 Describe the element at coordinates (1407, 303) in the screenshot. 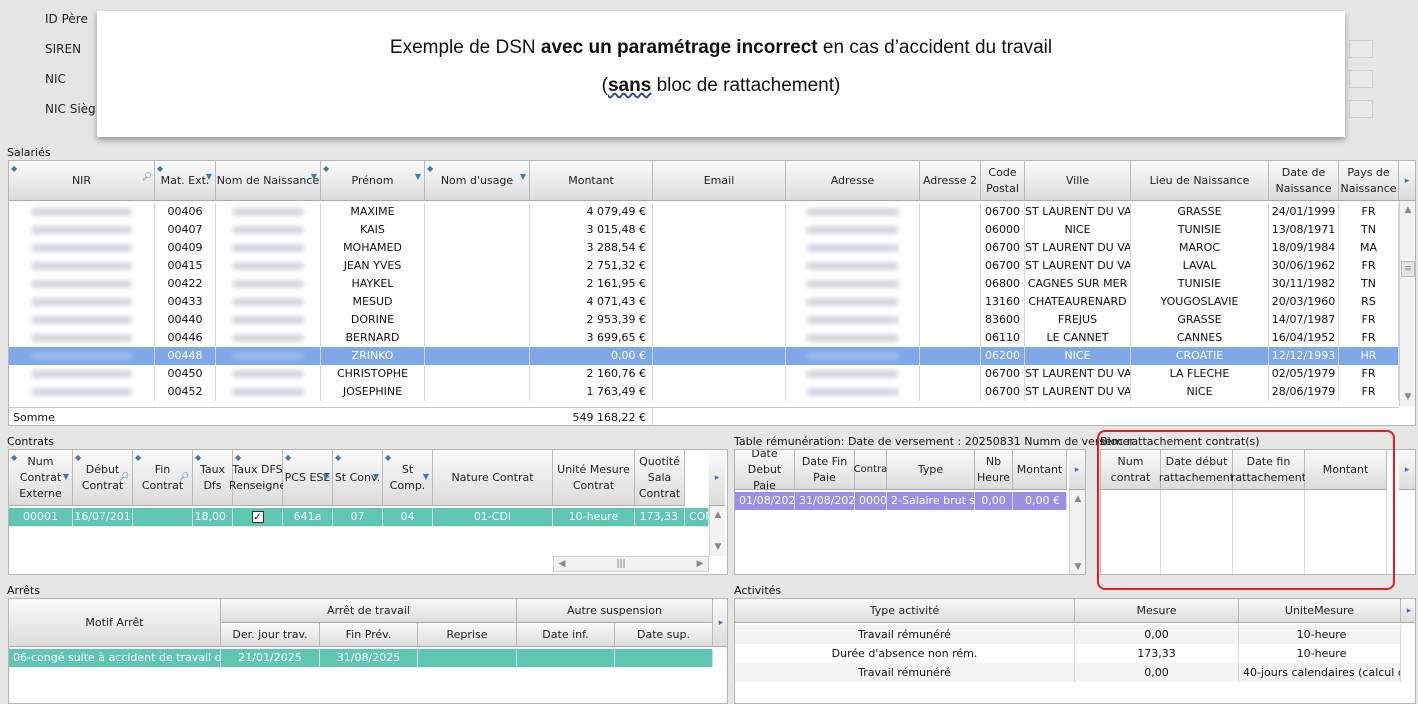

I see `salaries-vscroll: ▲ ≡ ▼` at that location.